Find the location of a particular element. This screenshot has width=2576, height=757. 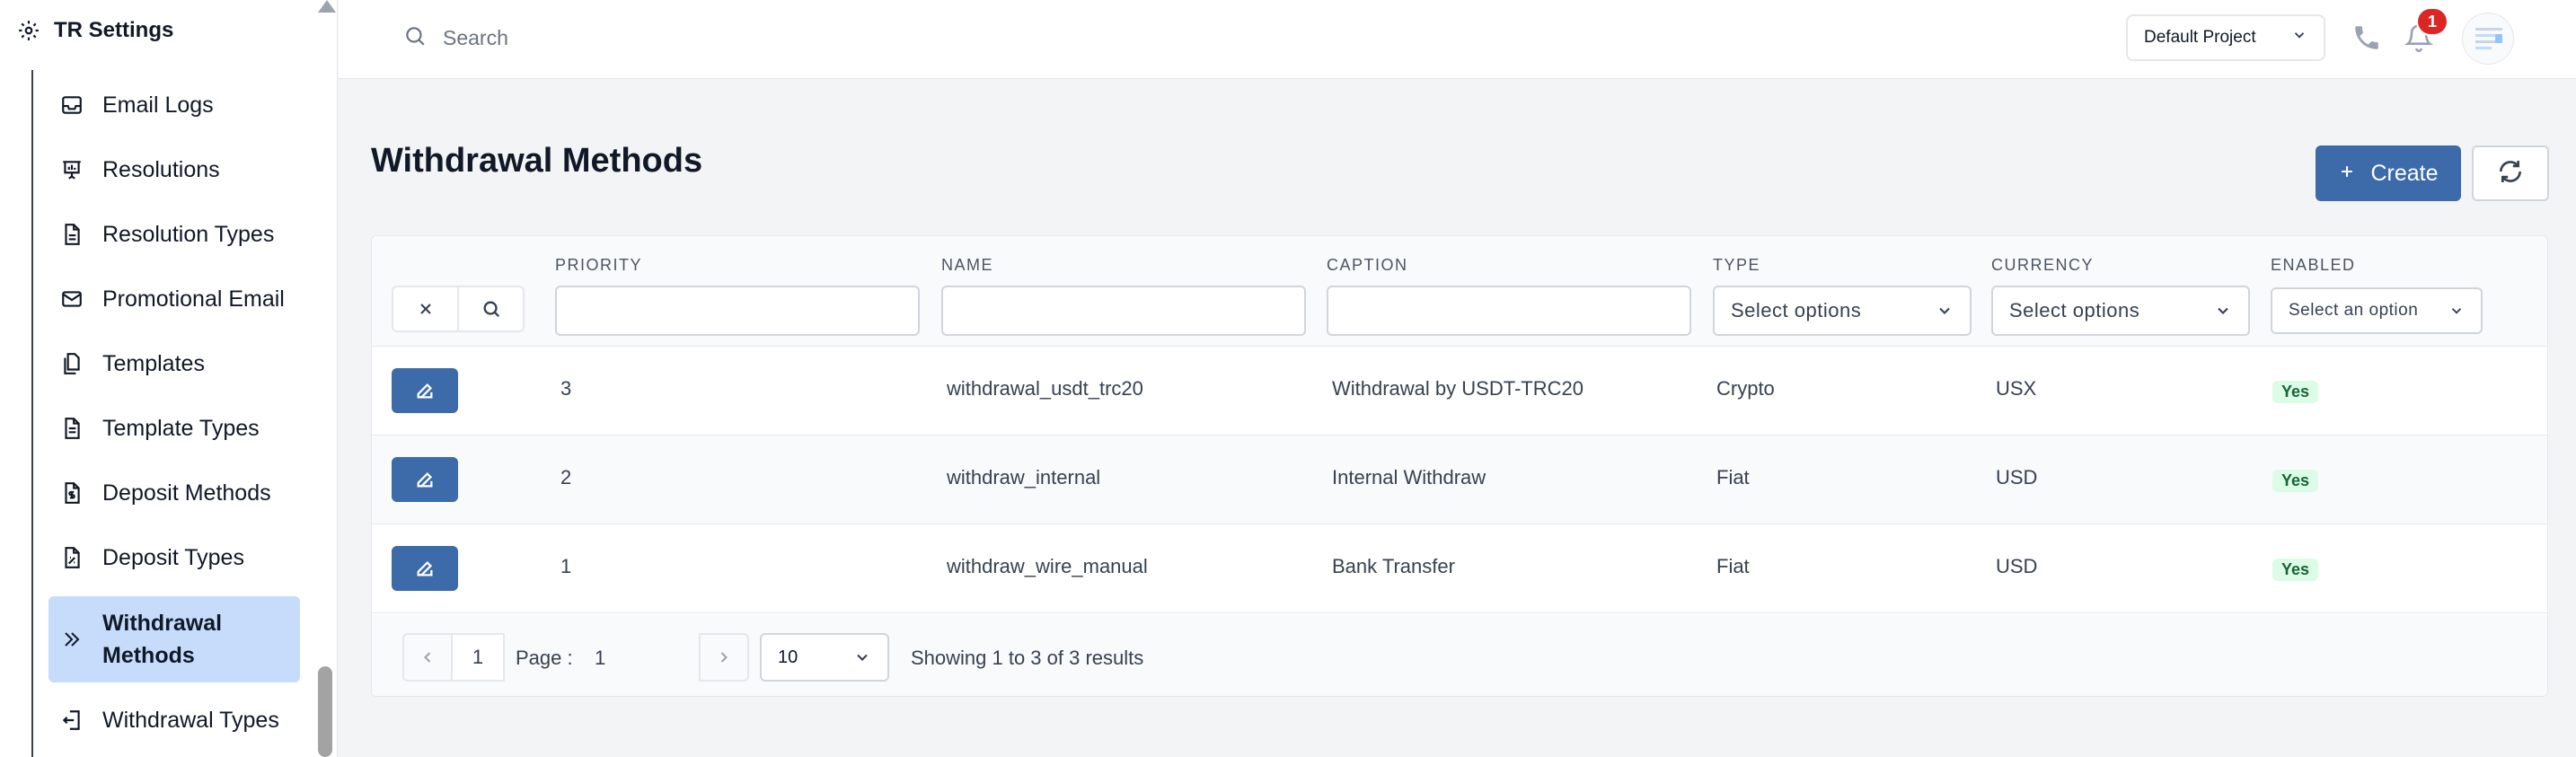

arrow-left-on-rectangle-icon is located at coordinates (71, 720).